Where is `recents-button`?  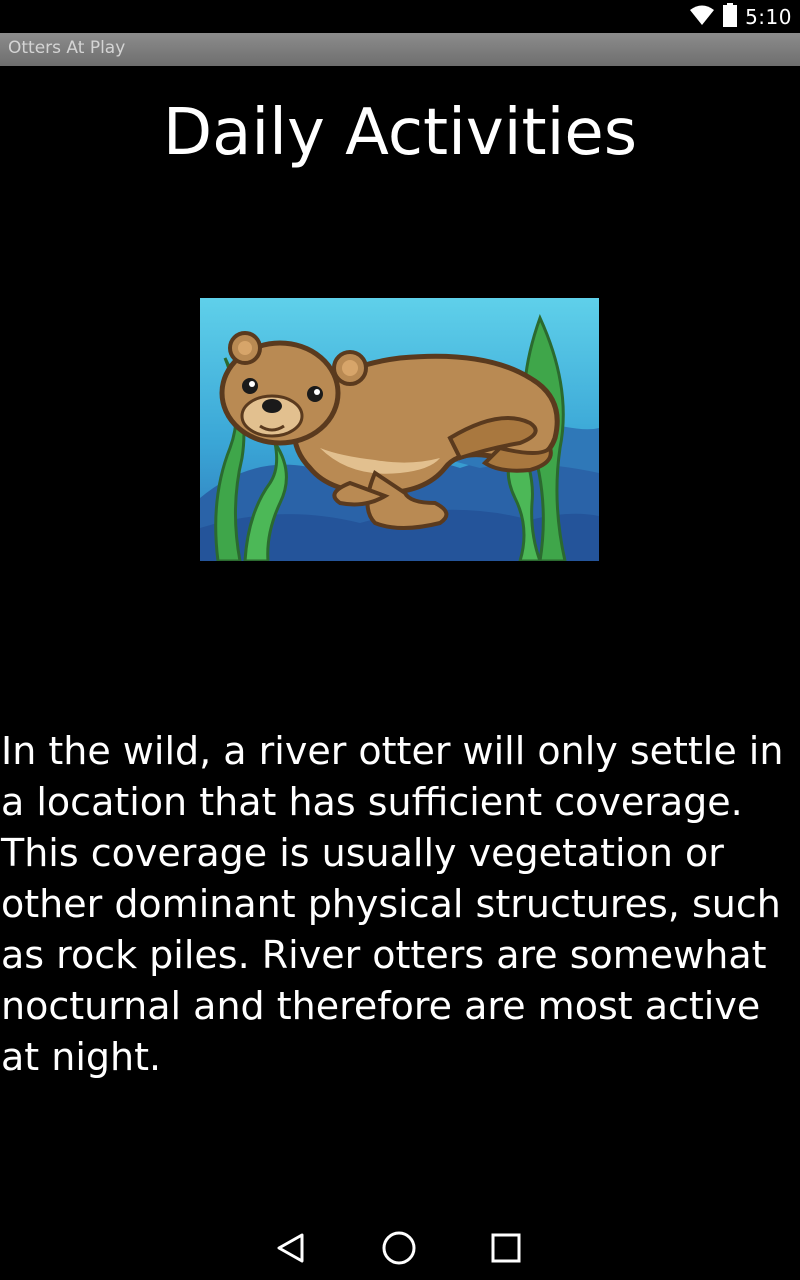 recents-button is located at coordinates (506, 1250).